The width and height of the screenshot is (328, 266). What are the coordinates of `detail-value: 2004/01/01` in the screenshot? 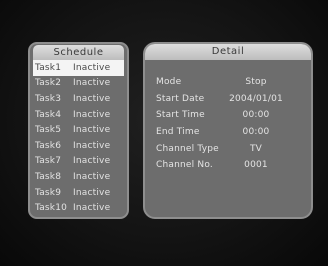 It's located at (256, 98).